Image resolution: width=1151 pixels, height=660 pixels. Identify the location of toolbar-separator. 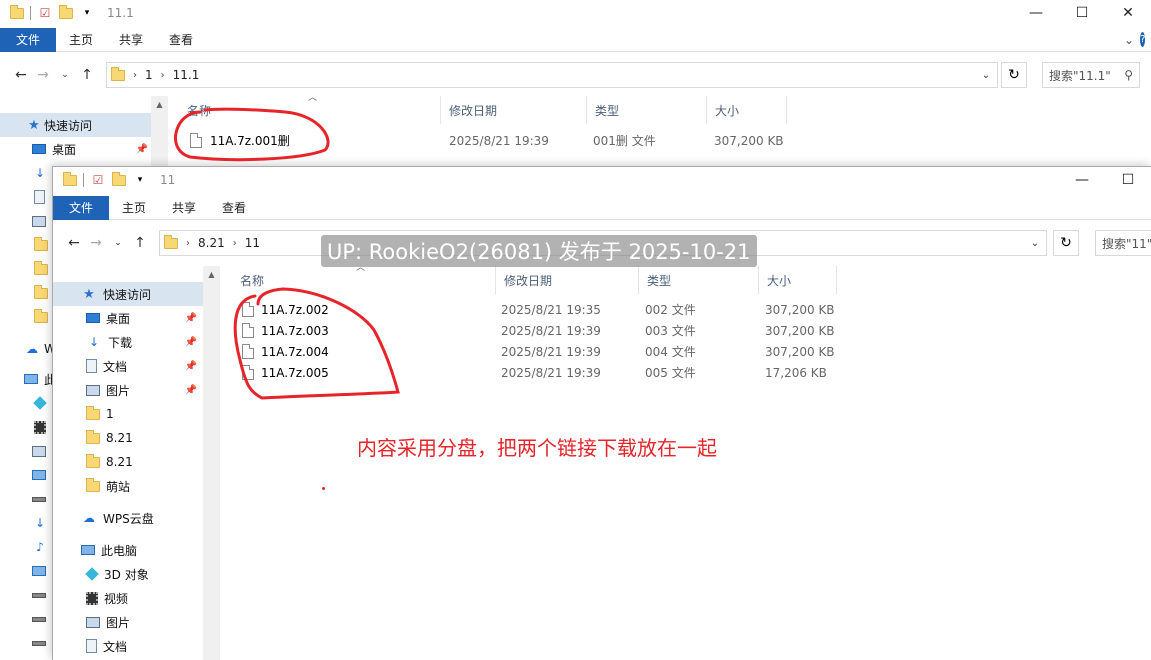
(83, 180).